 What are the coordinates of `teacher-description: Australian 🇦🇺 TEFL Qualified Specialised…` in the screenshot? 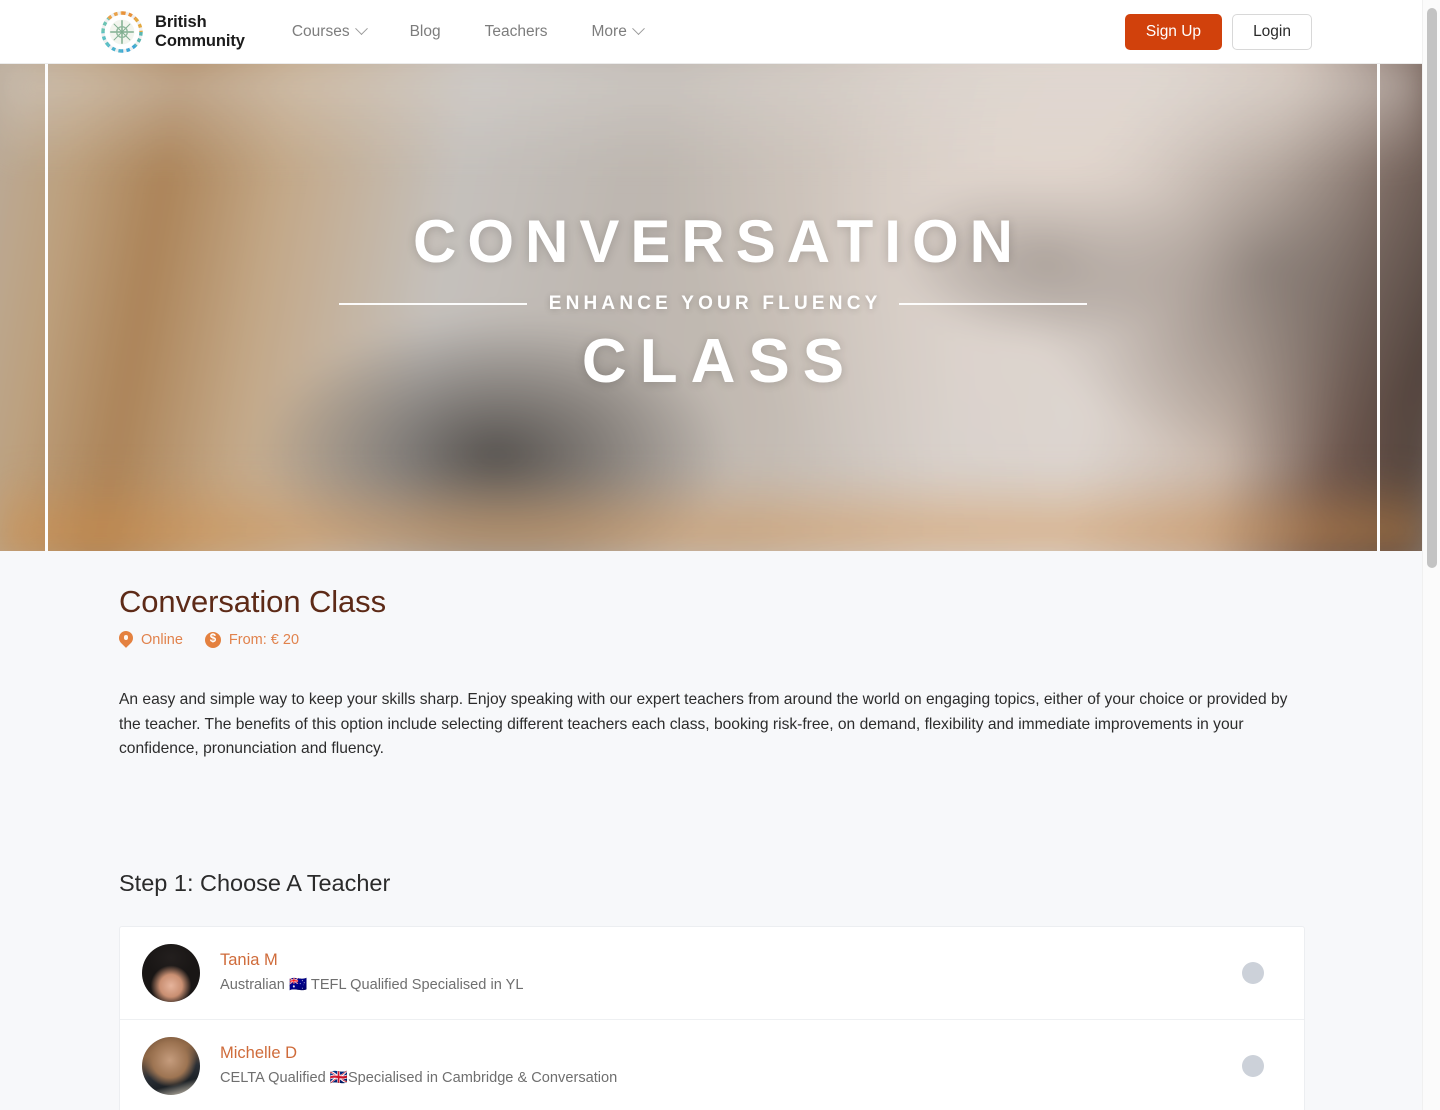 It's located at (372, 985).